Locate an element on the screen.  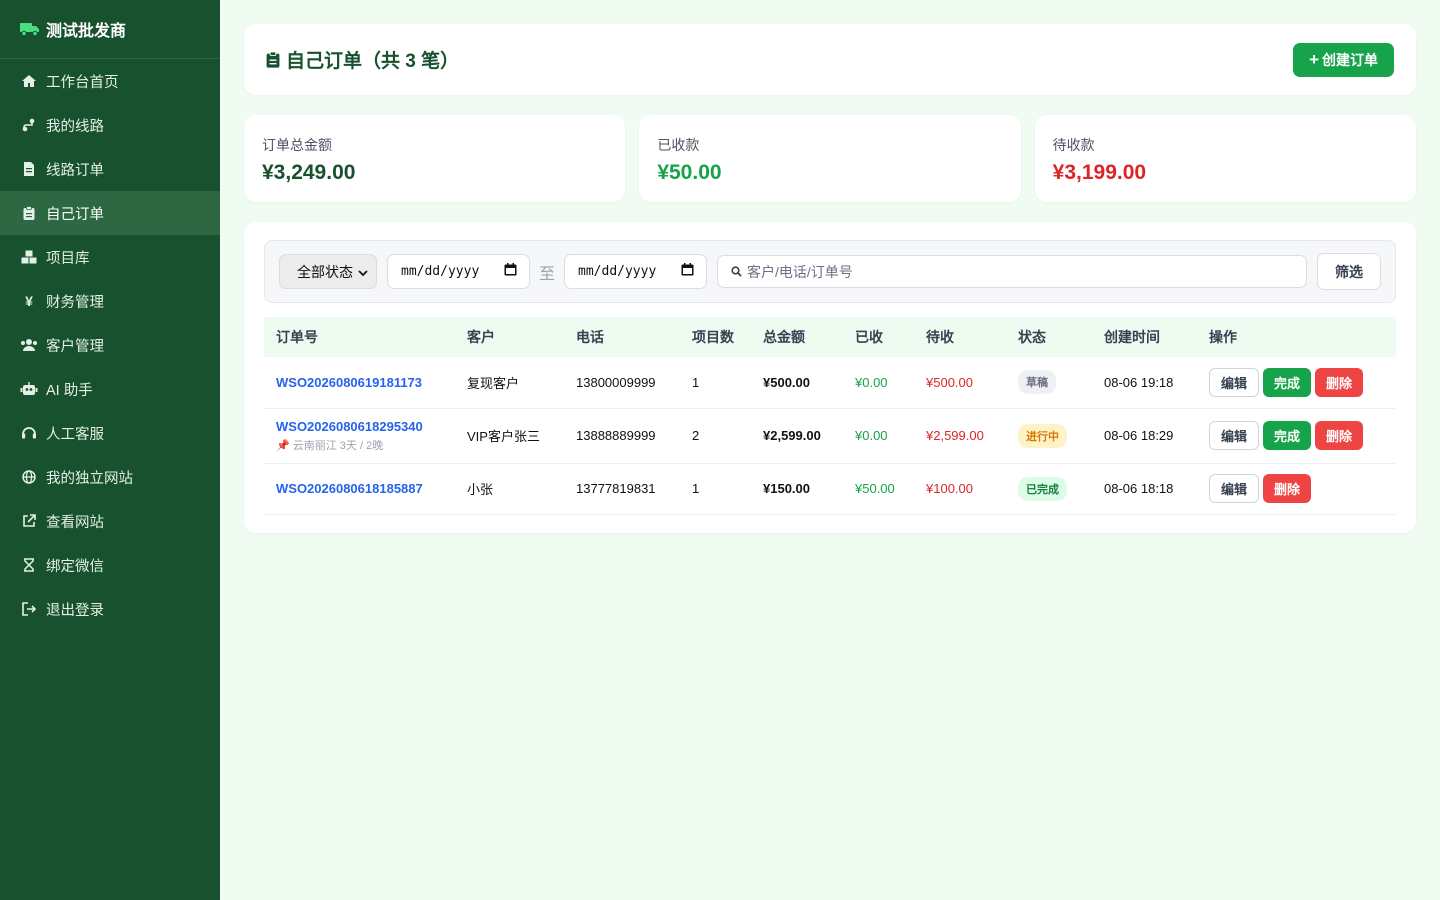
chevron-down-icon is located at coordinates (363, 272).